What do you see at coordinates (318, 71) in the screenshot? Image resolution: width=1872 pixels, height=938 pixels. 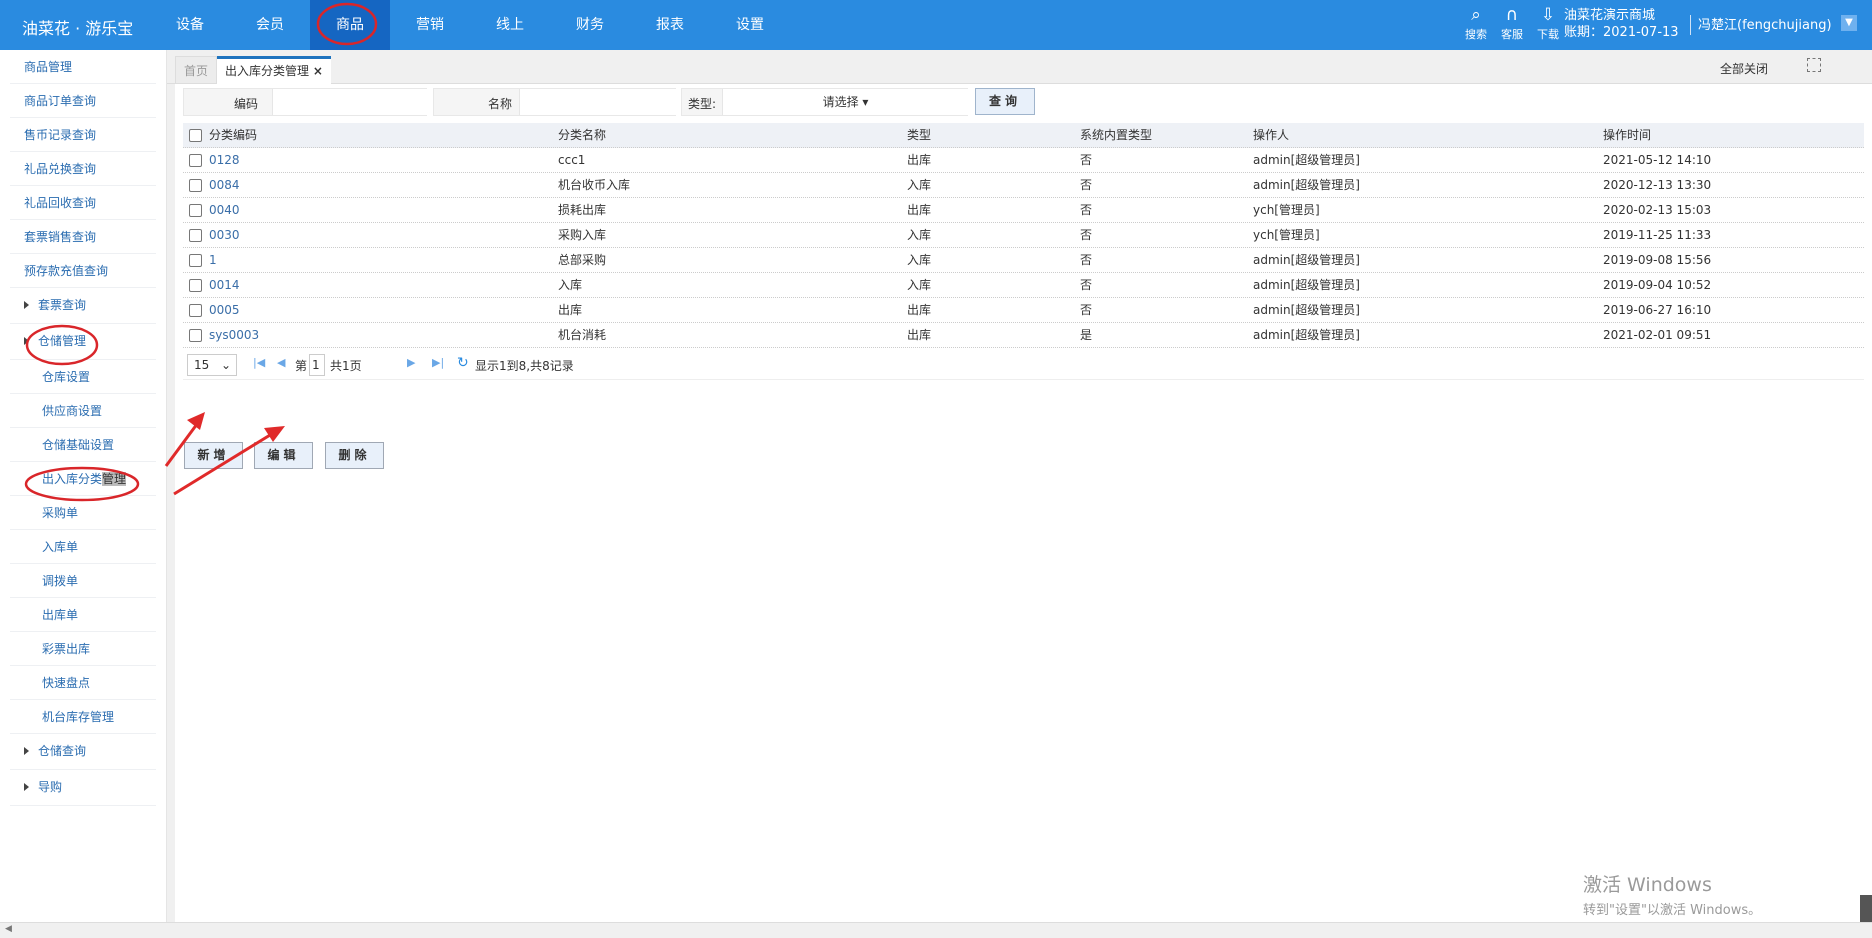 I see `close-icon: ×` at bounding box center [318, 71].